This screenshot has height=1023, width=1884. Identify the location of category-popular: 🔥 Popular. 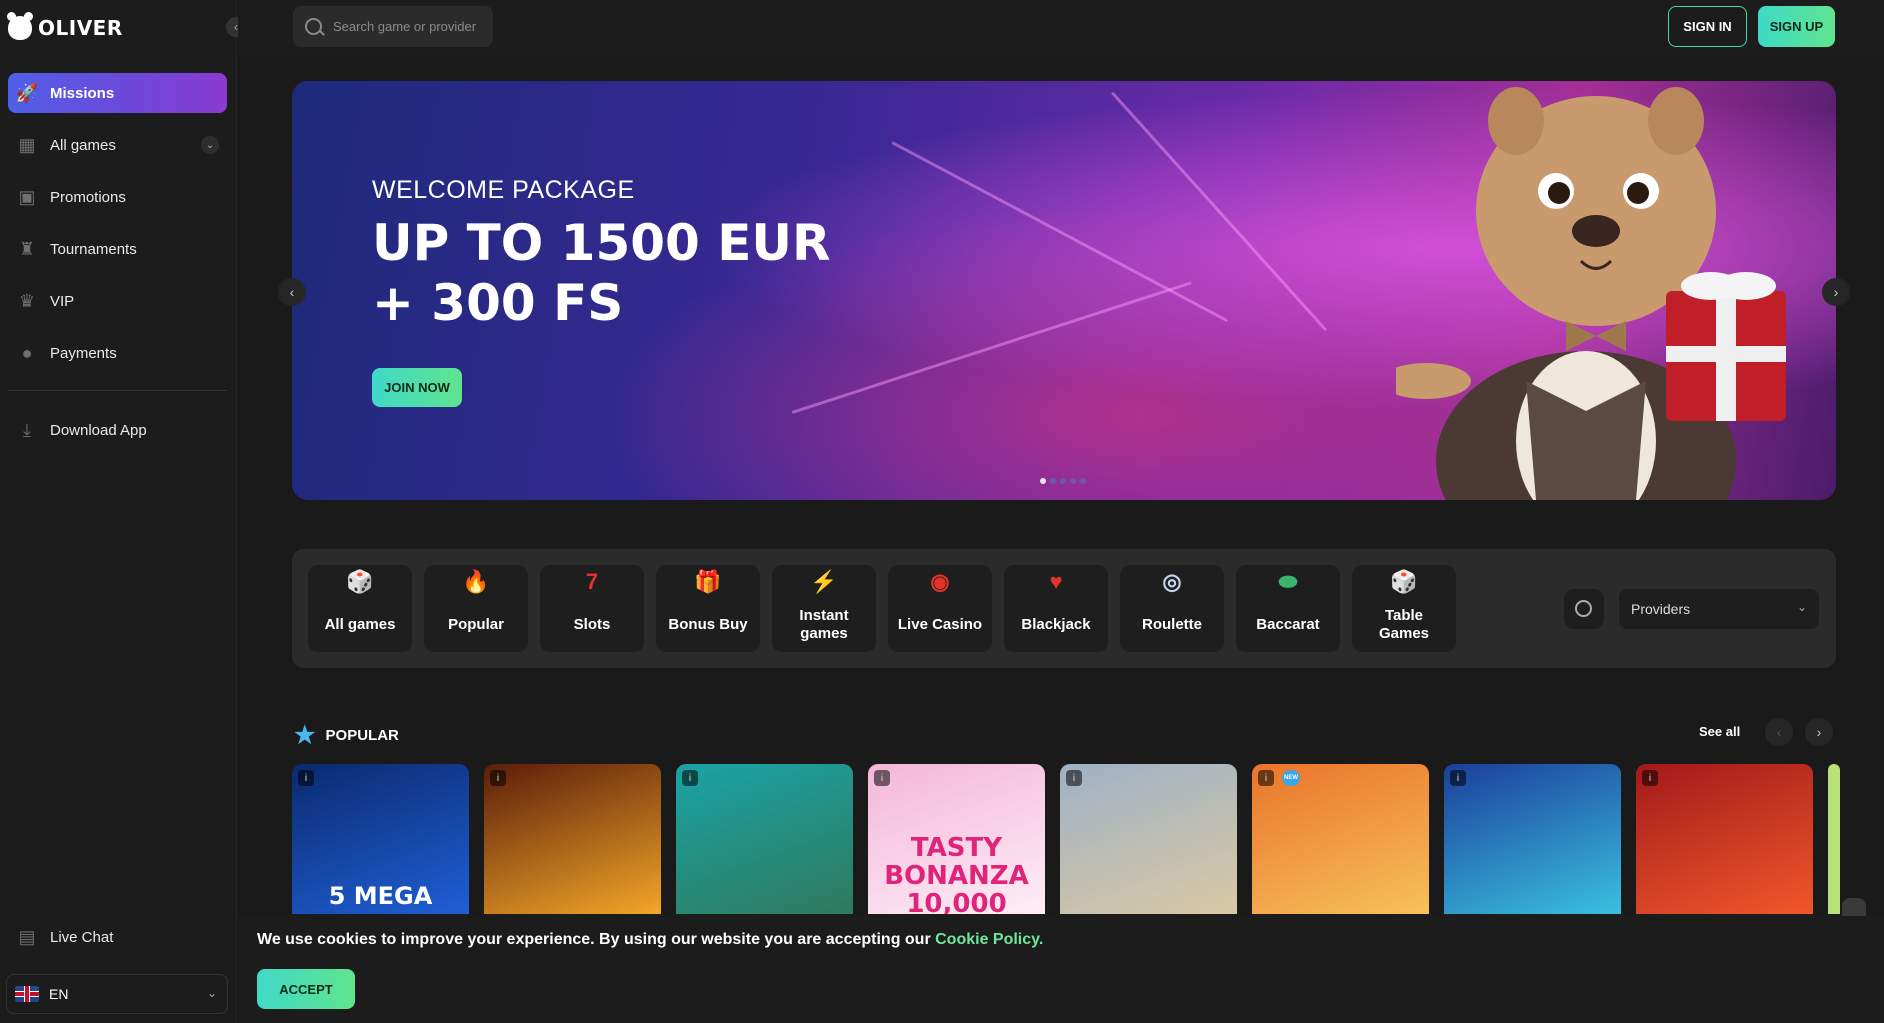
(476, 608).